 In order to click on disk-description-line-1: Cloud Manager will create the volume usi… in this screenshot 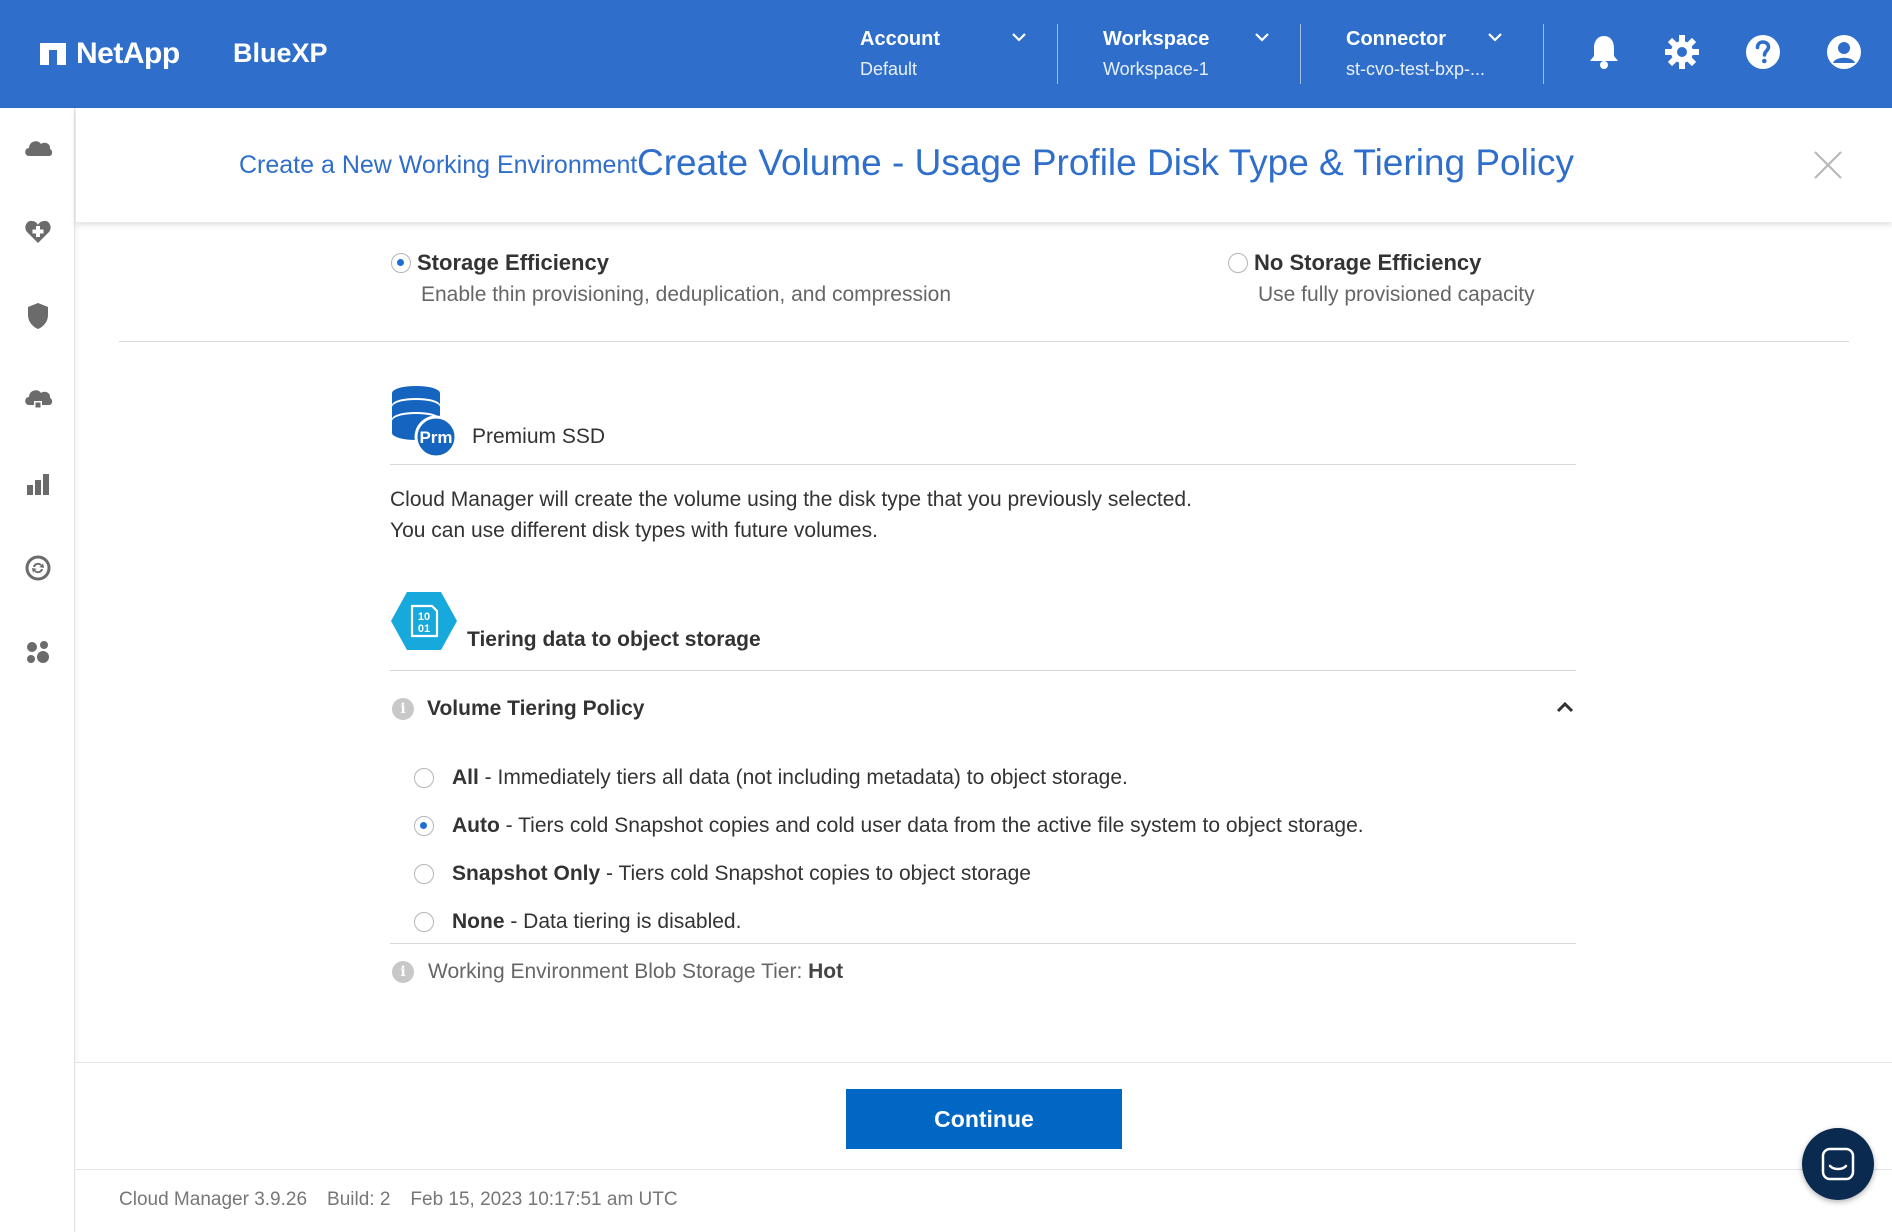, I will do `click(791, 499)`.